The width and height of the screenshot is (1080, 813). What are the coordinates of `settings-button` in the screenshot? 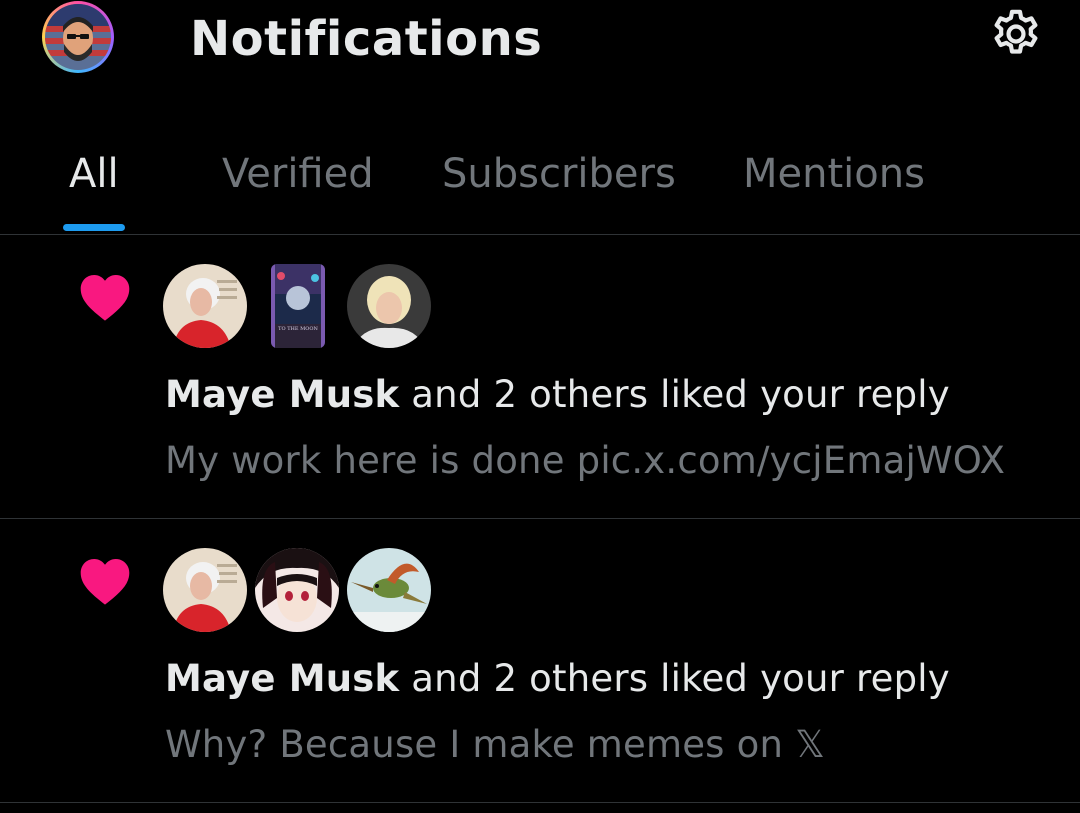 It's located at (1016, 34).